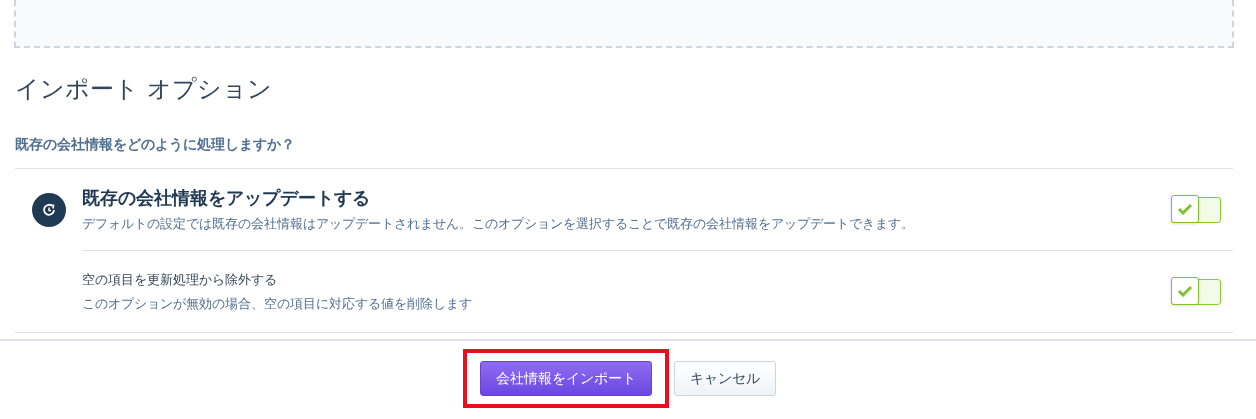 This screenshot has width=1256, height=419. What do you see at coordinates (566, 378) in the screenshot?
I see `import-button: 会社情報をインポート` at bounding box center [566, 378].